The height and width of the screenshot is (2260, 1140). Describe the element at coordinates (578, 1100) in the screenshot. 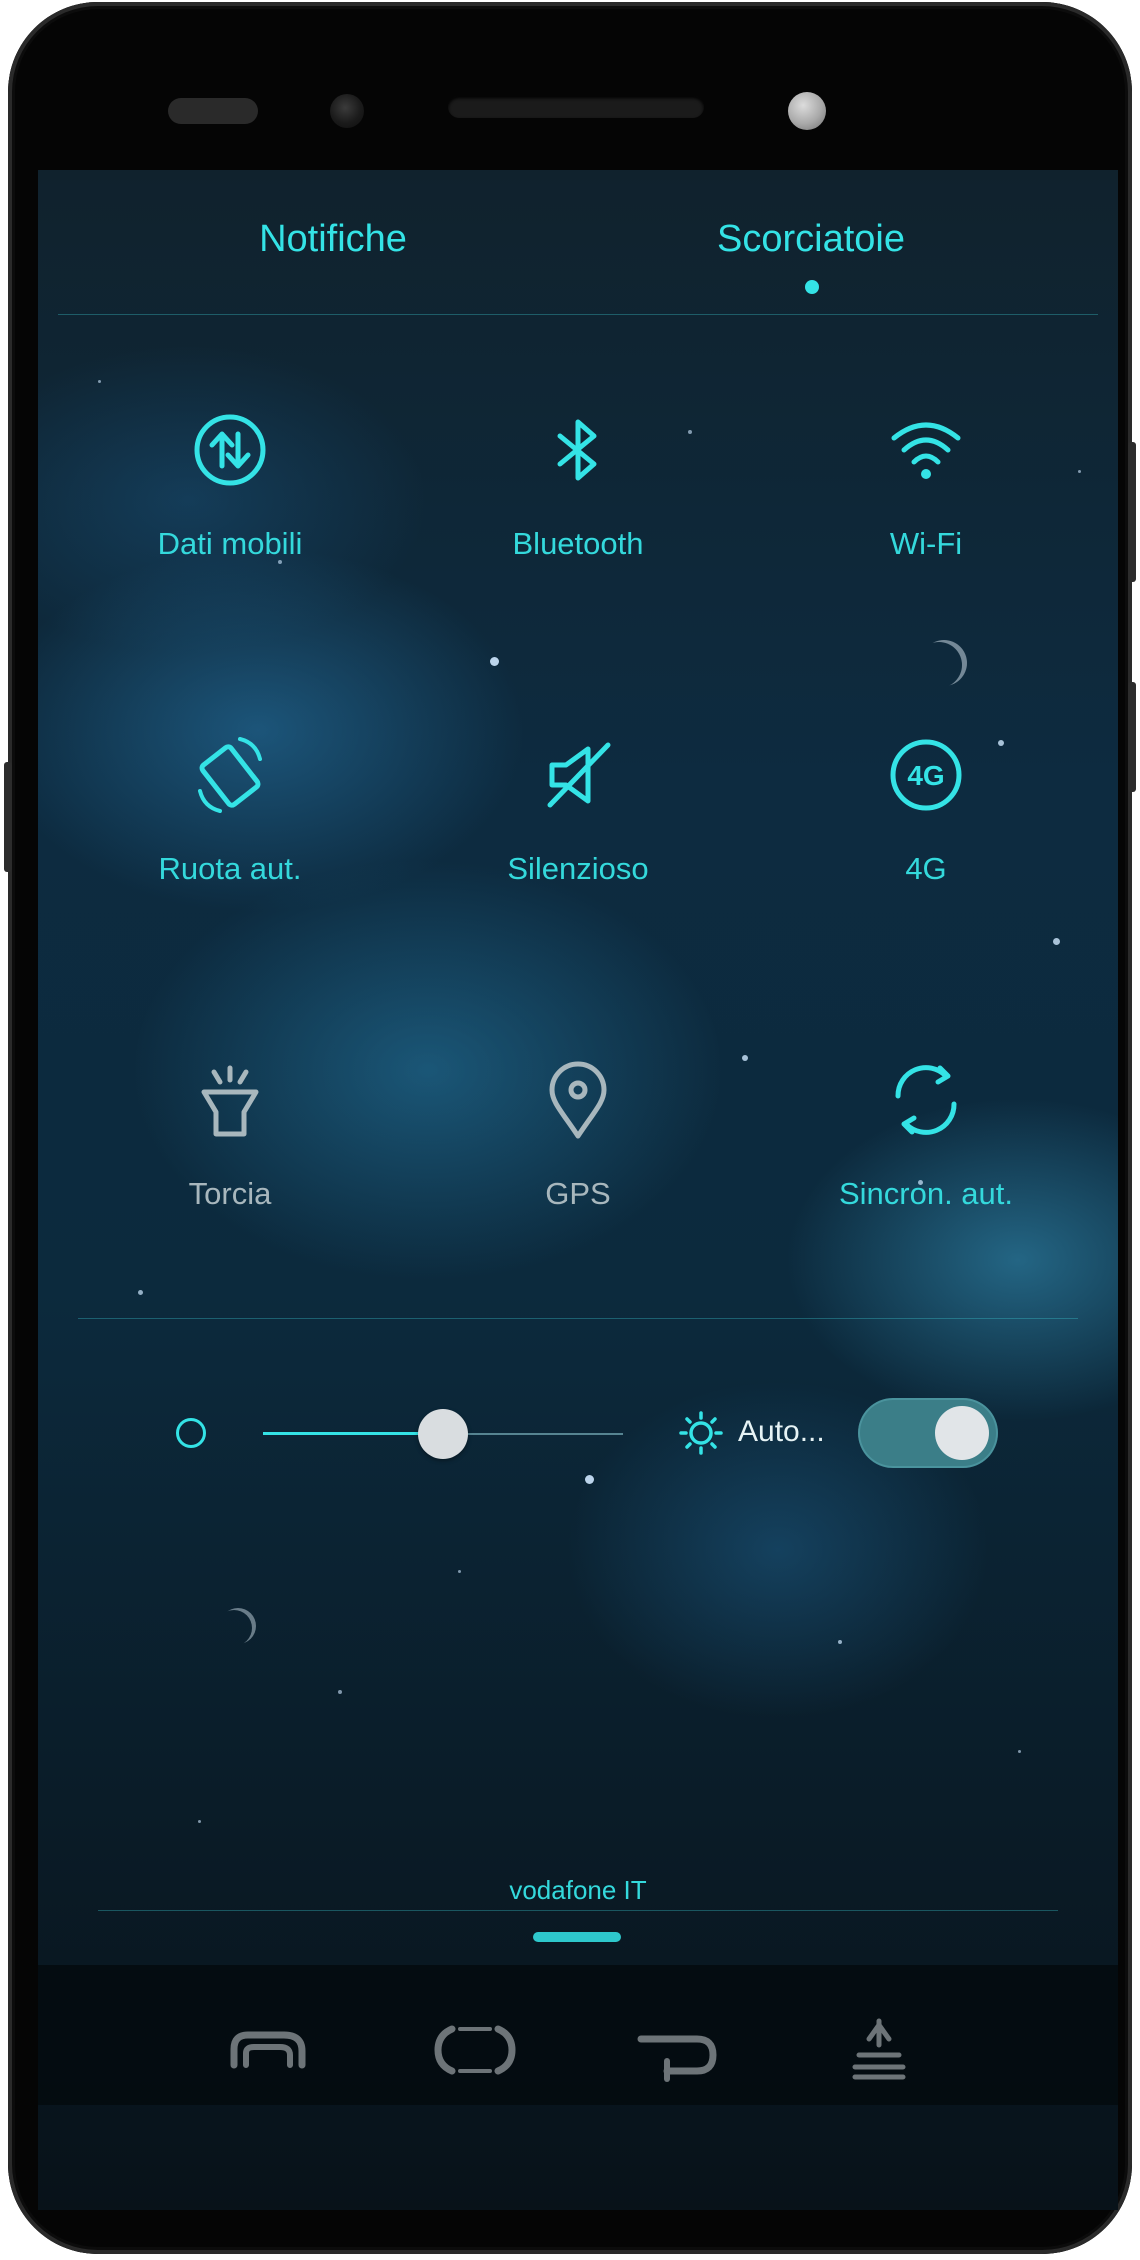

I see `gps-icon` at that location.